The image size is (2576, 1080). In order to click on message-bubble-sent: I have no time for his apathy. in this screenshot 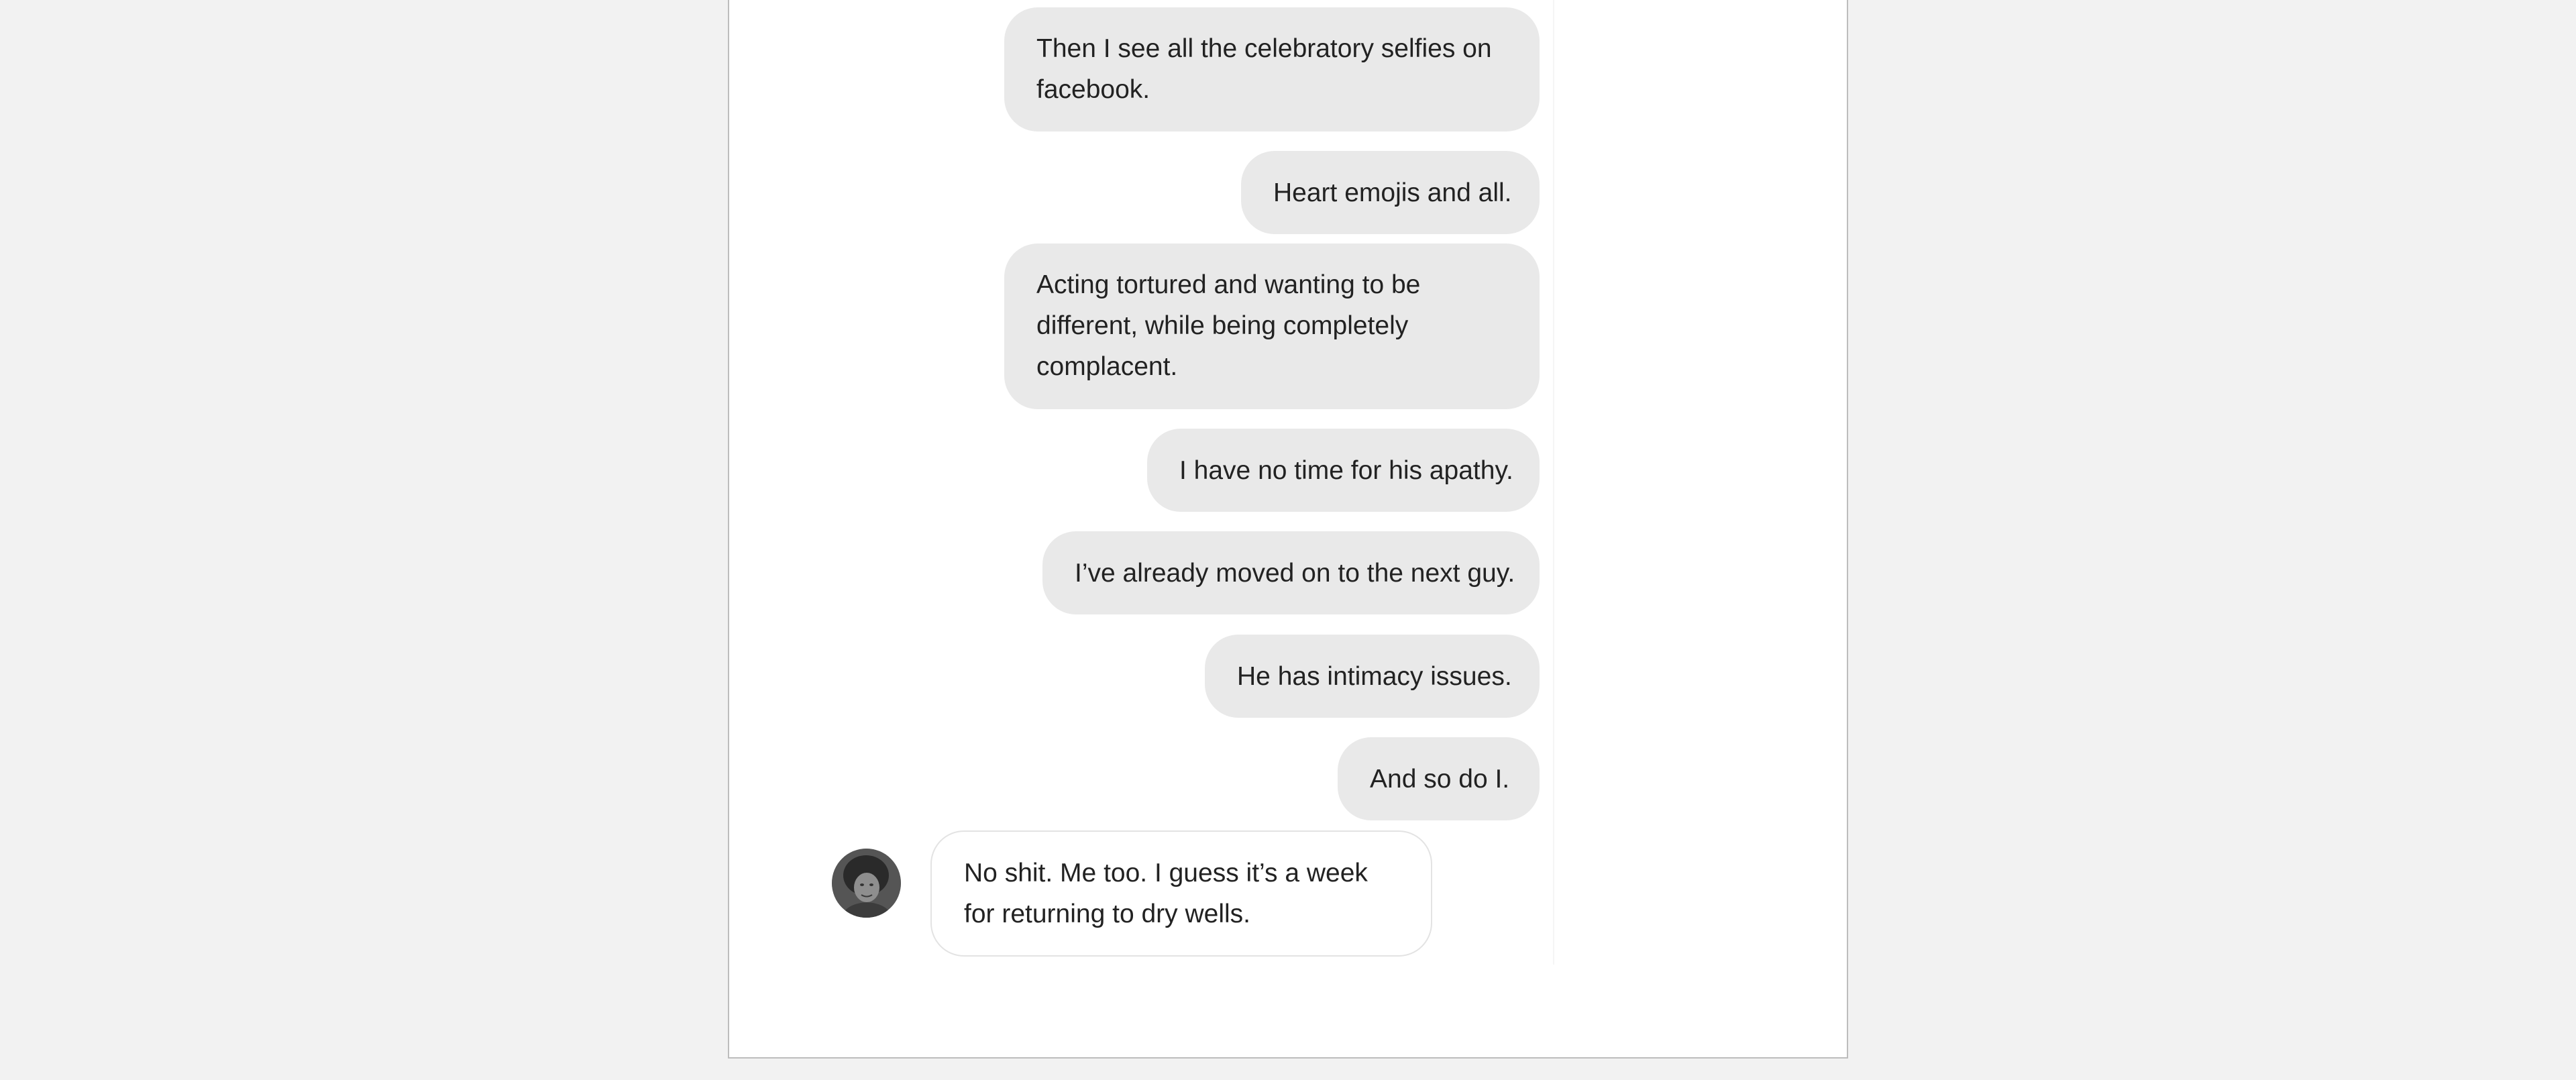, I will do `click(1343, 470)`.